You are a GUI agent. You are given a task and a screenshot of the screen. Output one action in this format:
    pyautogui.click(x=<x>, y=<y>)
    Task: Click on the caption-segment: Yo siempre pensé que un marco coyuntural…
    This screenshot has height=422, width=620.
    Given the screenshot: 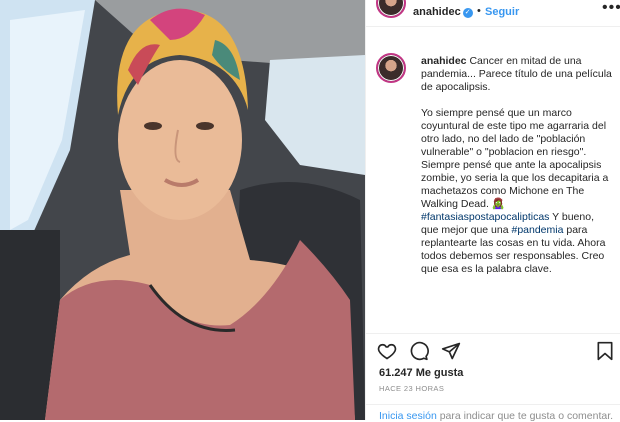 What is the action you would take?
    pyautogui.click(x=515, y=158)
    